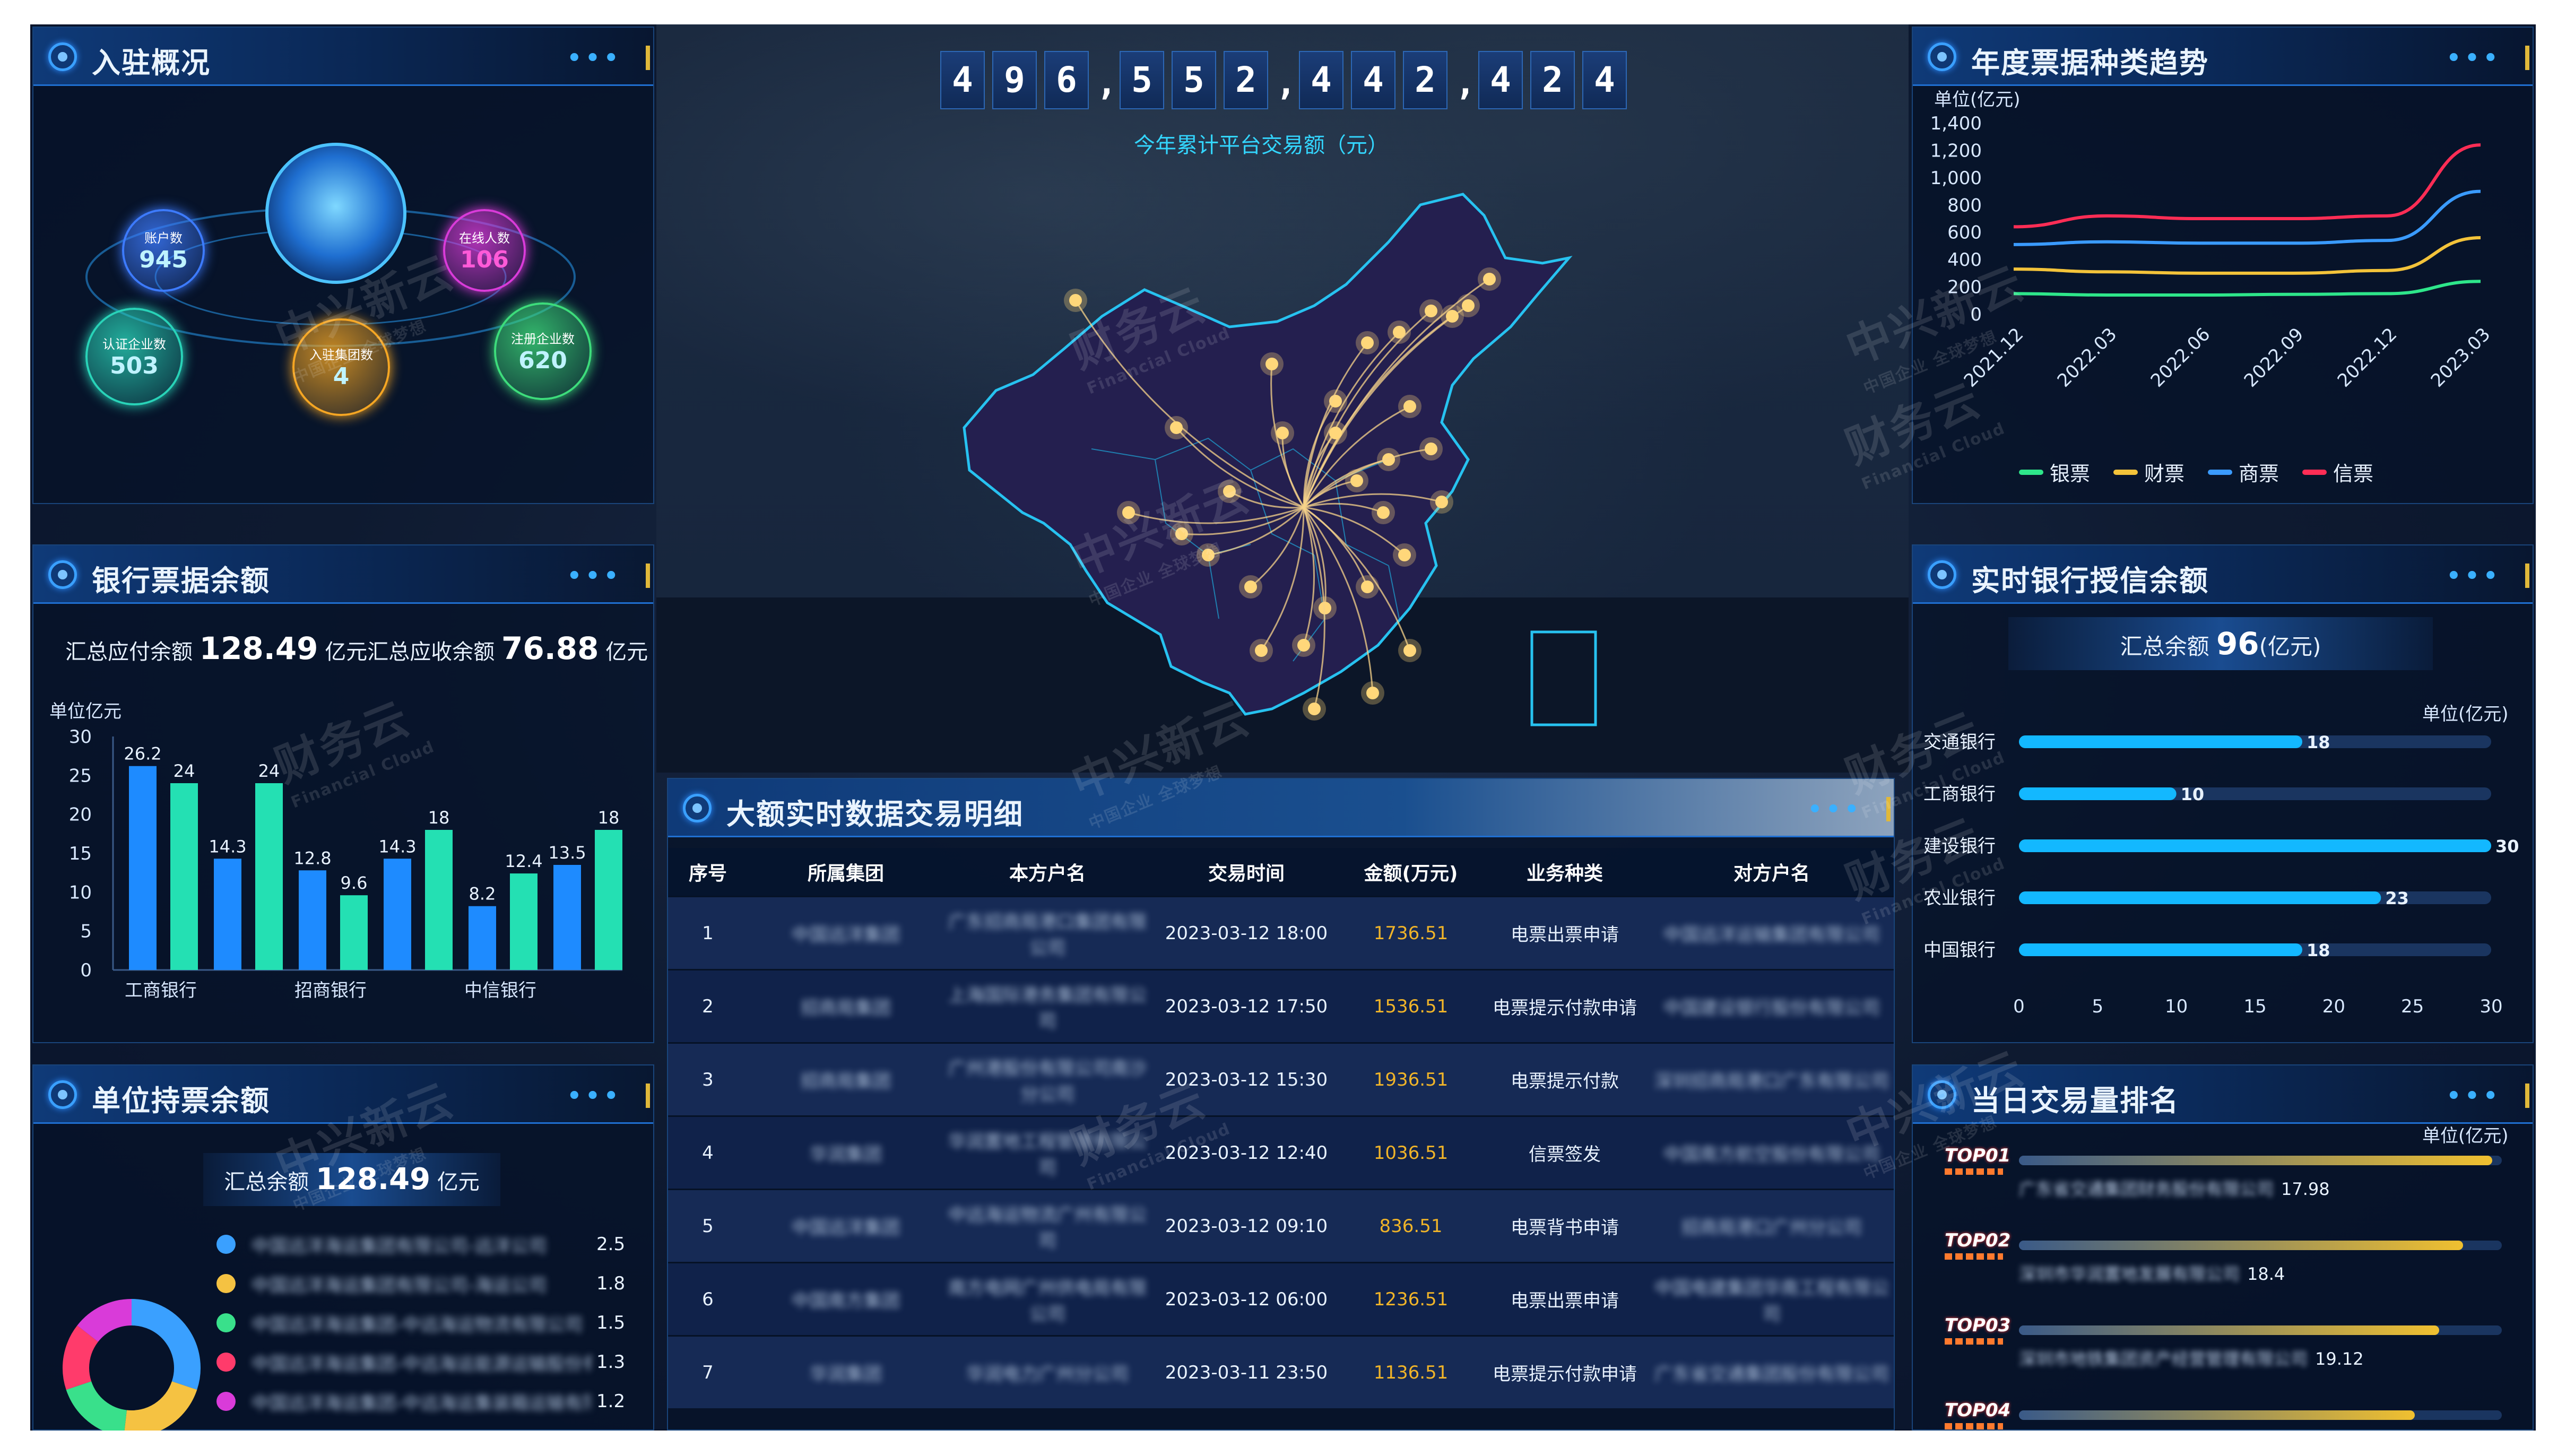 This screenshot has width=2566, height=1456. I want to click on credit-summary: 汇总余额 96(亿元), so click(2220, 643).